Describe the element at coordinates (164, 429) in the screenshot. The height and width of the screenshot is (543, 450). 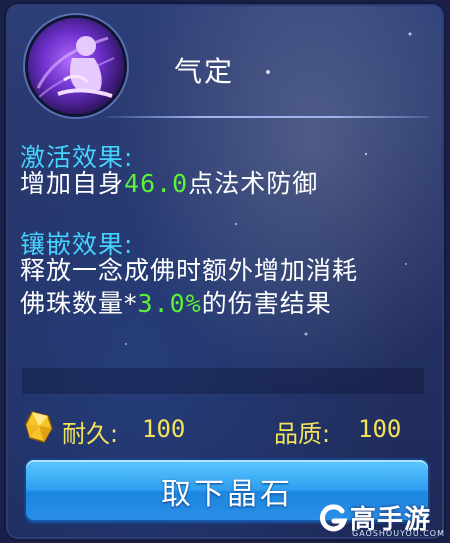
I see `durability-value: 100` at that location.